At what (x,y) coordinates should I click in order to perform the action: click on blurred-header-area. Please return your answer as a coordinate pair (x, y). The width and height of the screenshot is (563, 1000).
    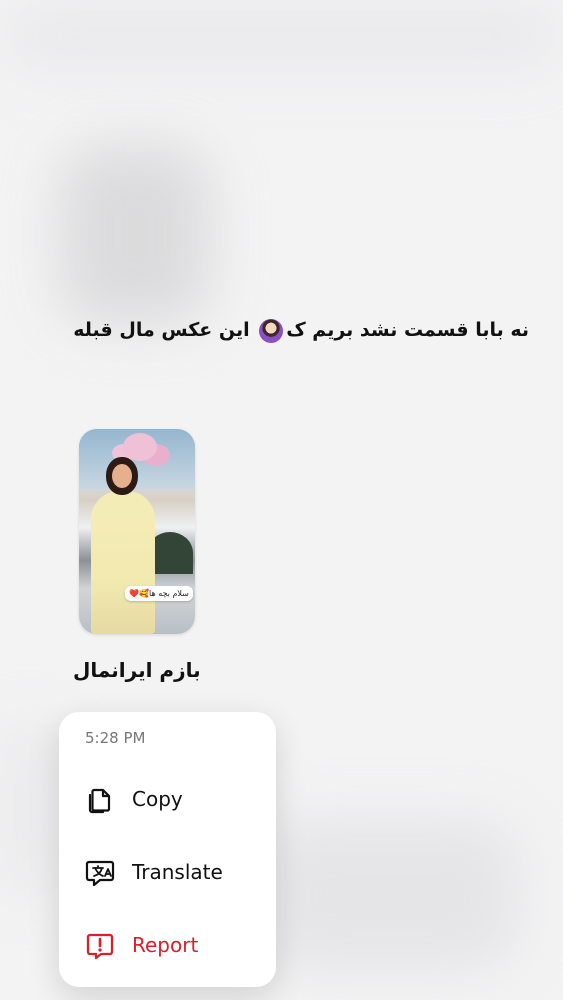
    Looking at the image, I should click on (281, 35).